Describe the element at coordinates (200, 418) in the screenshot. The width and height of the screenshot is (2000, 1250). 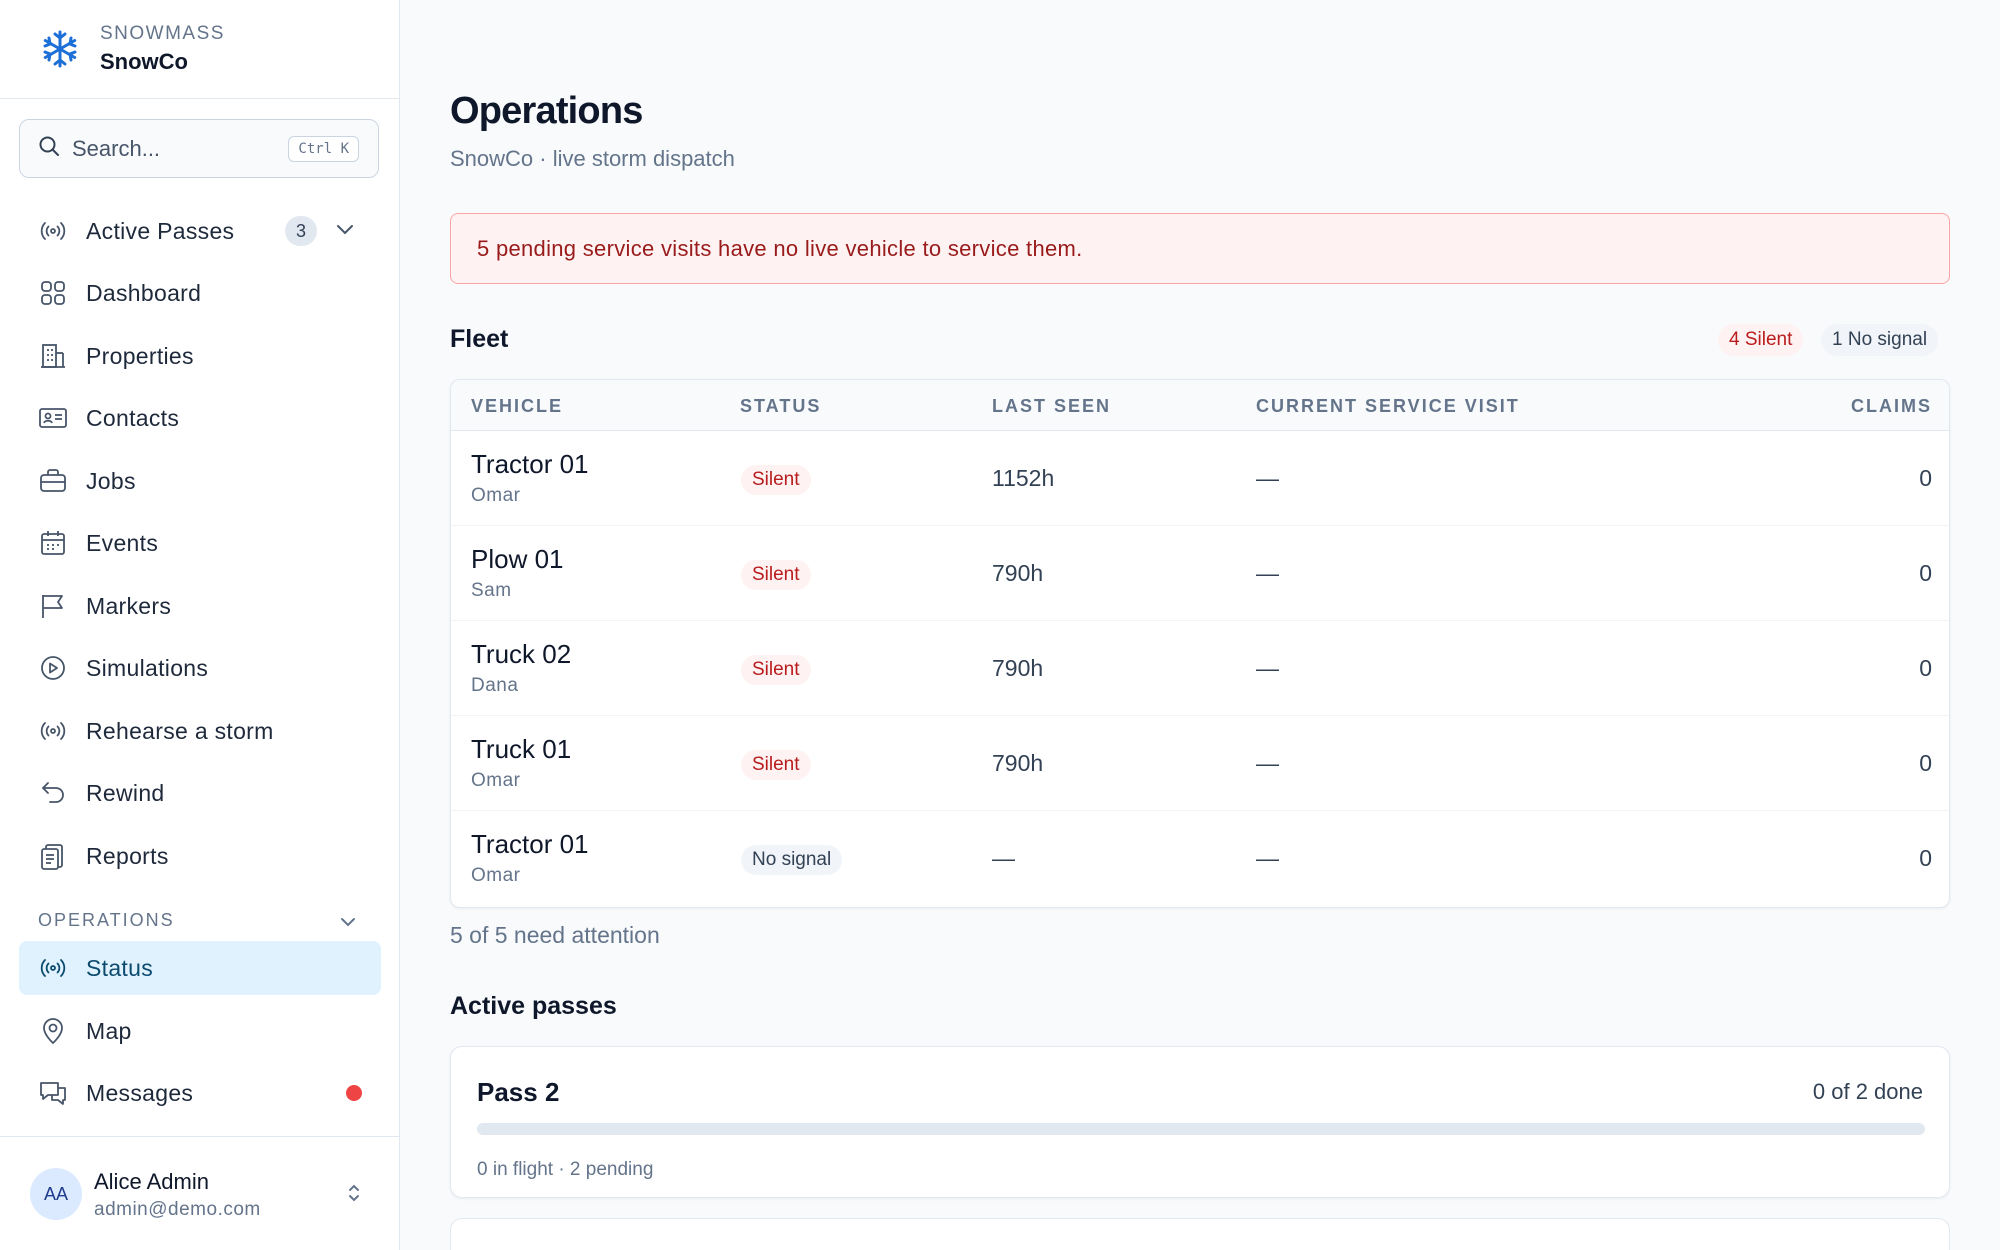
I see `sidebar-item-contacts: Contacts` at that location.